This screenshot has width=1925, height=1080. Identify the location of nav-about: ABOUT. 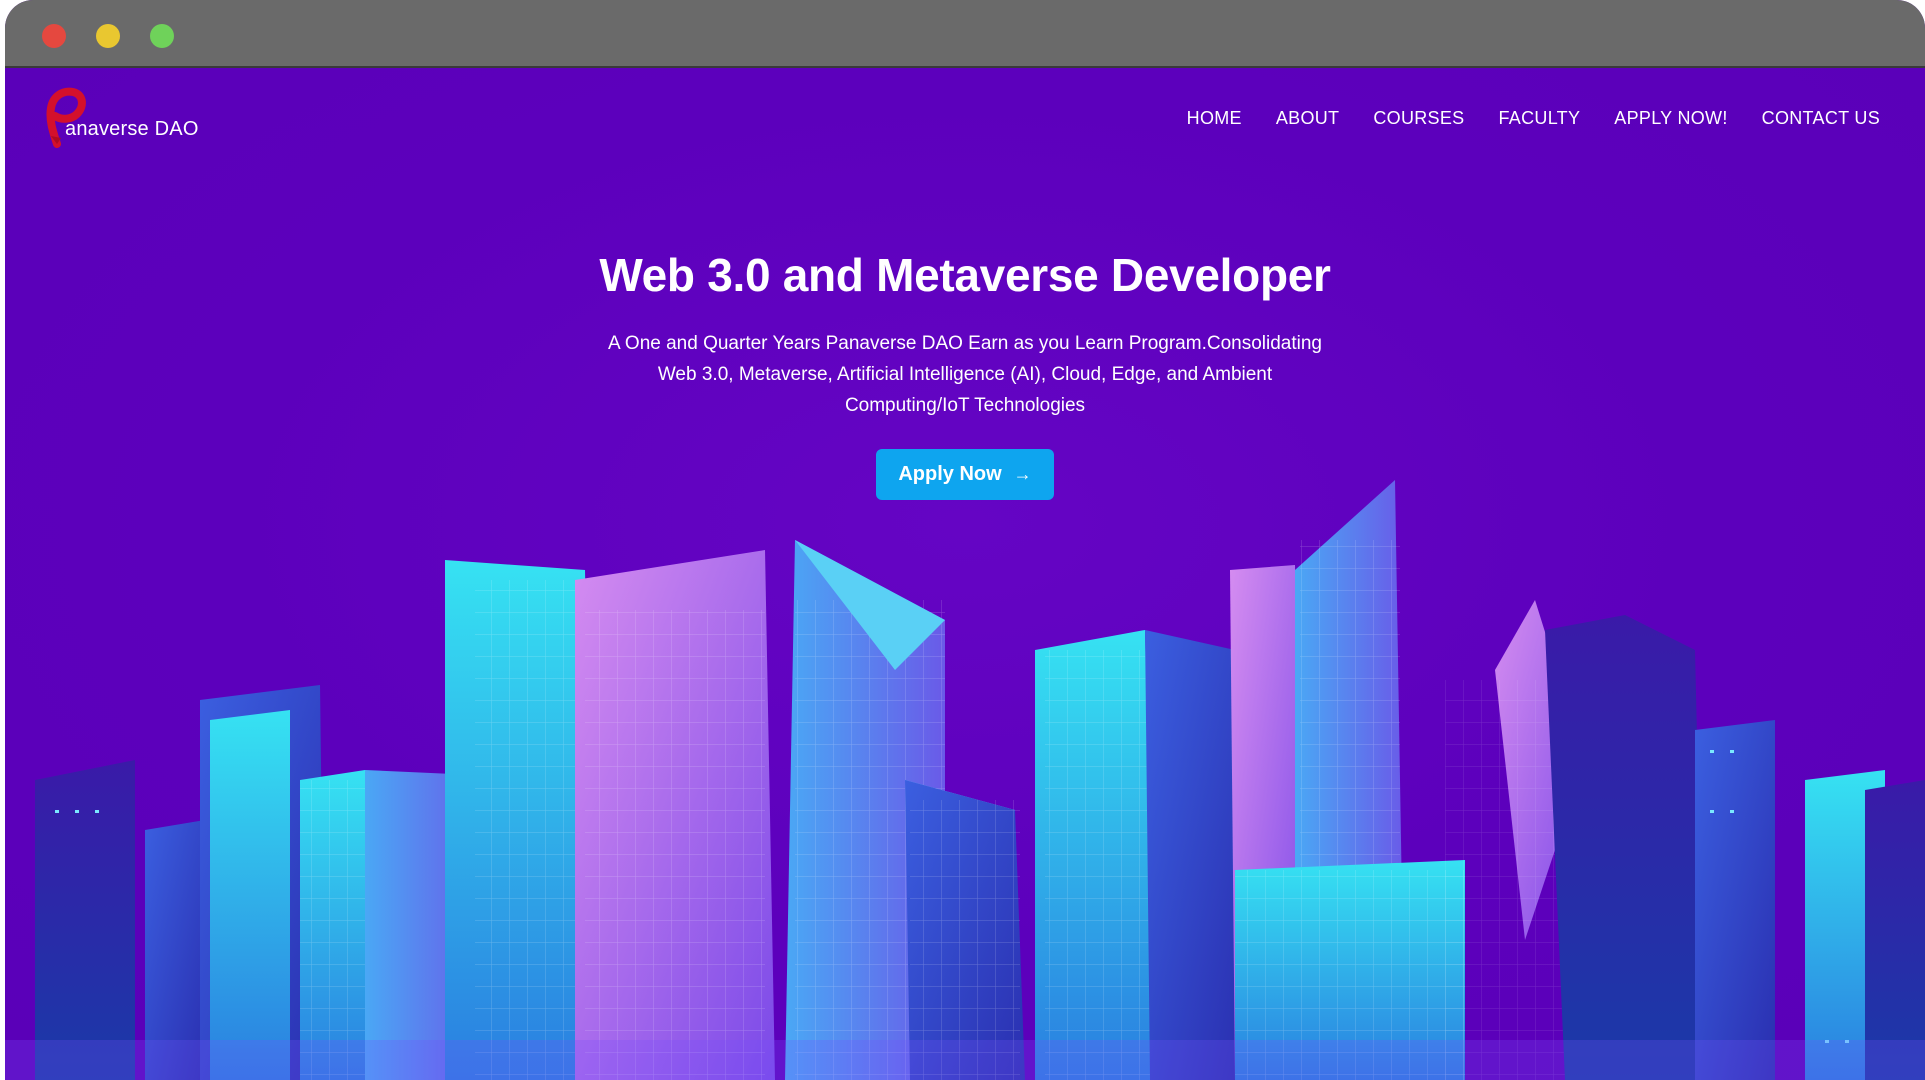
(1308, 118).